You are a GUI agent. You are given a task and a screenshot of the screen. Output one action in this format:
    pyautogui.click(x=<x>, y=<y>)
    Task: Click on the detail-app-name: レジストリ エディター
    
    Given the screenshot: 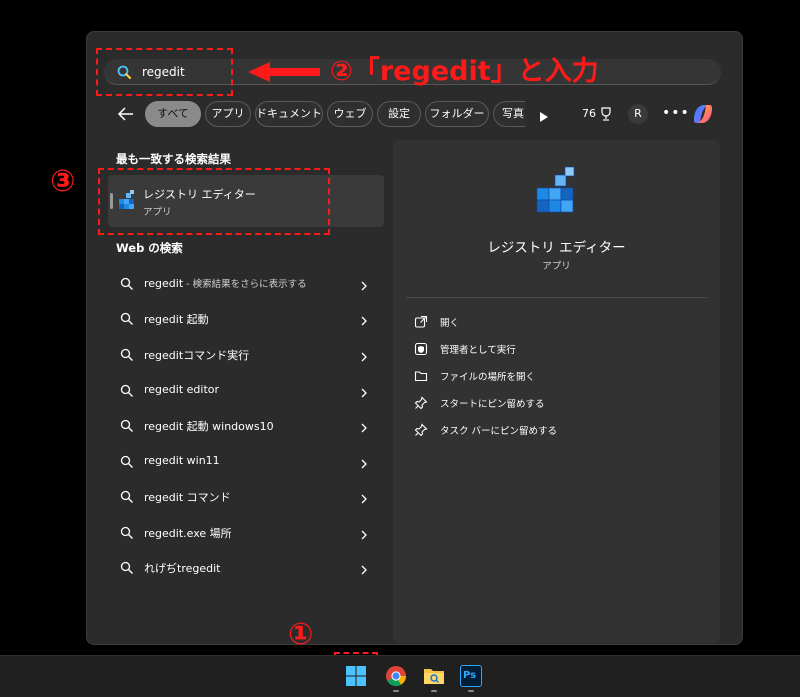 What is the action you would take?
    pyautogui.click(x=556, y=248)
    